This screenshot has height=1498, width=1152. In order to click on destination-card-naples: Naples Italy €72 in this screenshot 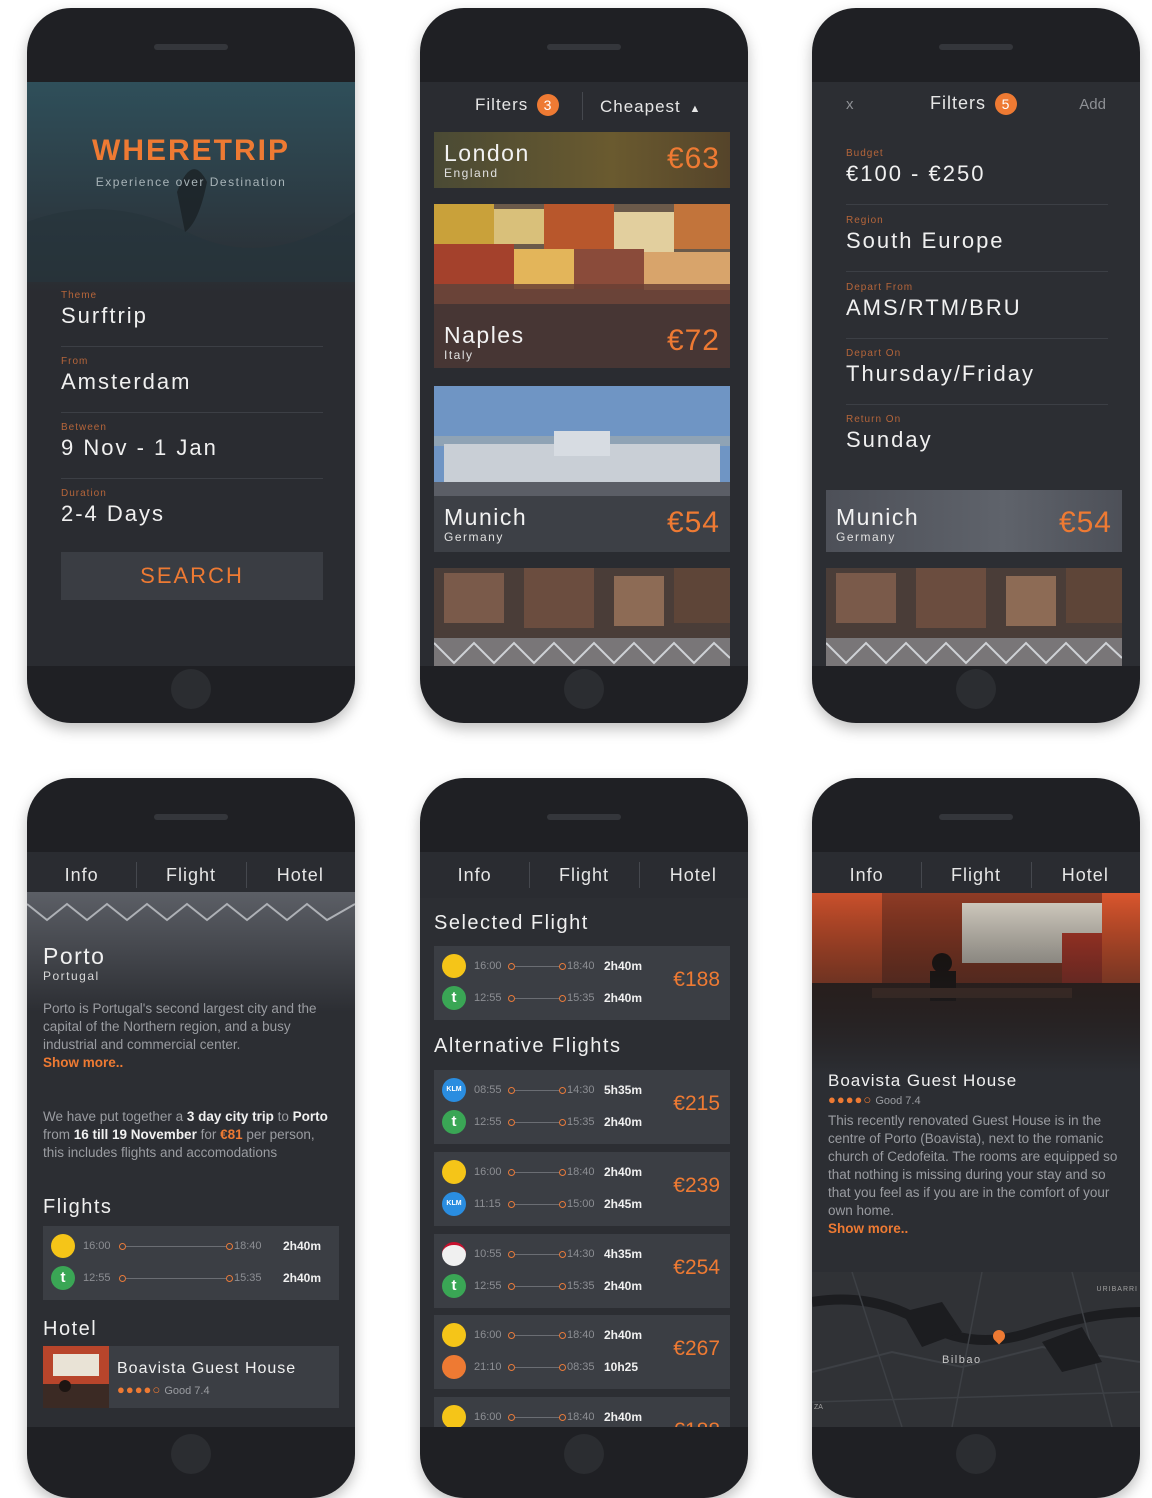, I will do `click(582, 286)`.